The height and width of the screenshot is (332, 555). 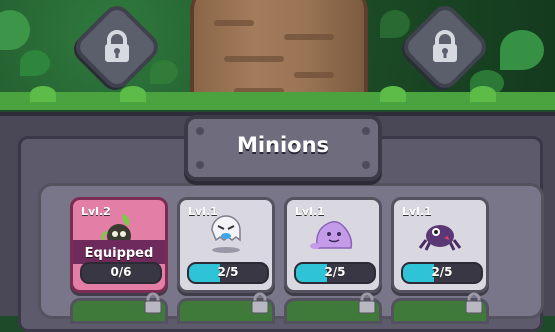 I want to click on title-plate: Minions, so click(x=283, y=148).